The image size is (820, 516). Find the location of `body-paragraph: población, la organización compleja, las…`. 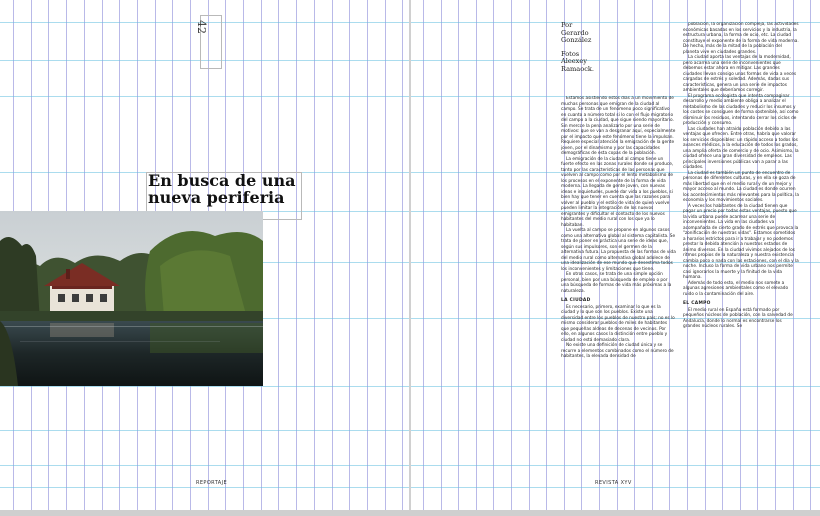

body-paragraph: población, la organización compleja, las… is located at coordinates (741, 38).